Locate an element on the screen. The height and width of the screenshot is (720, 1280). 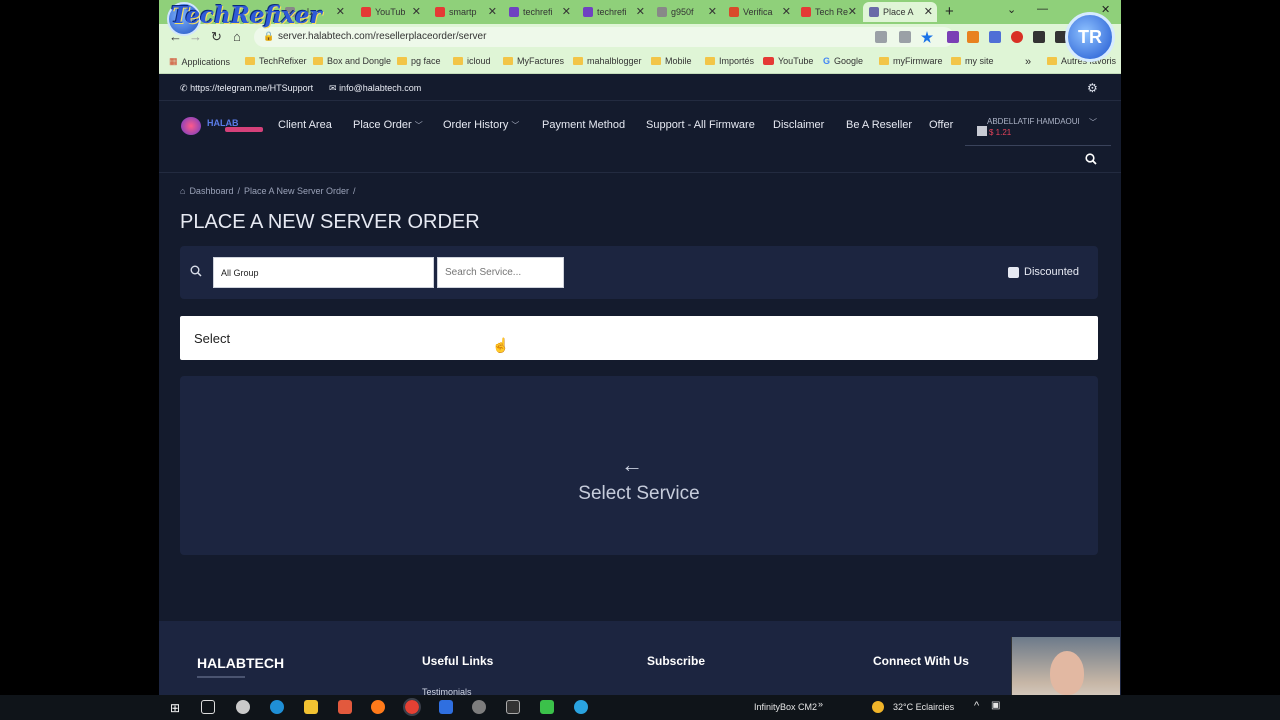
bookmark-myfactures: MyFactures is located at coordinates (533, 61).